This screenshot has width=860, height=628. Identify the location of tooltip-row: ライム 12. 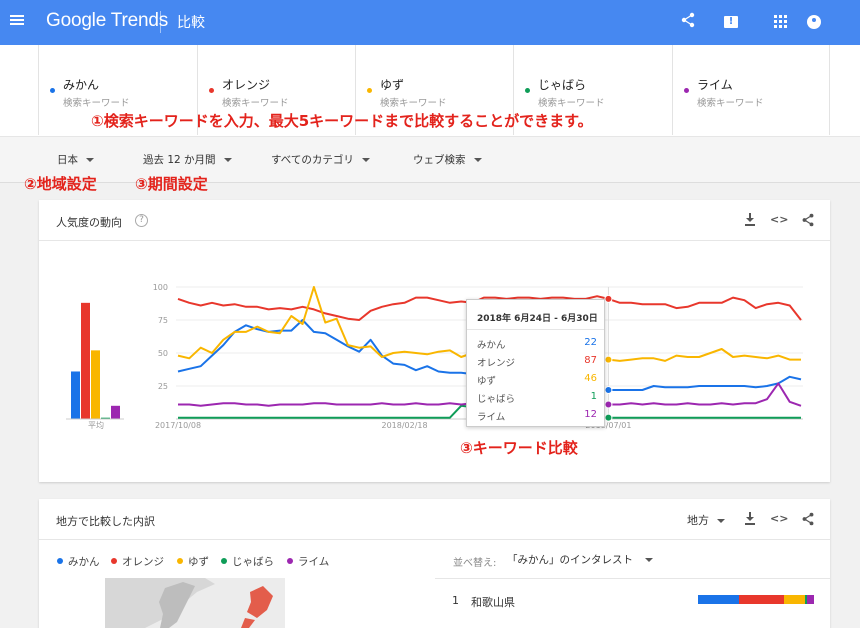
(537, 416).